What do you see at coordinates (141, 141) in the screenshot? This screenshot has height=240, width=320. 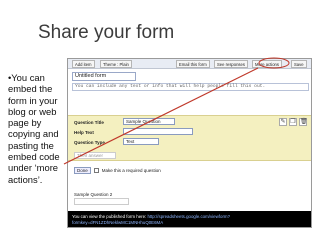 I see `question-type-select: Text` at bounding box center [141, 141].